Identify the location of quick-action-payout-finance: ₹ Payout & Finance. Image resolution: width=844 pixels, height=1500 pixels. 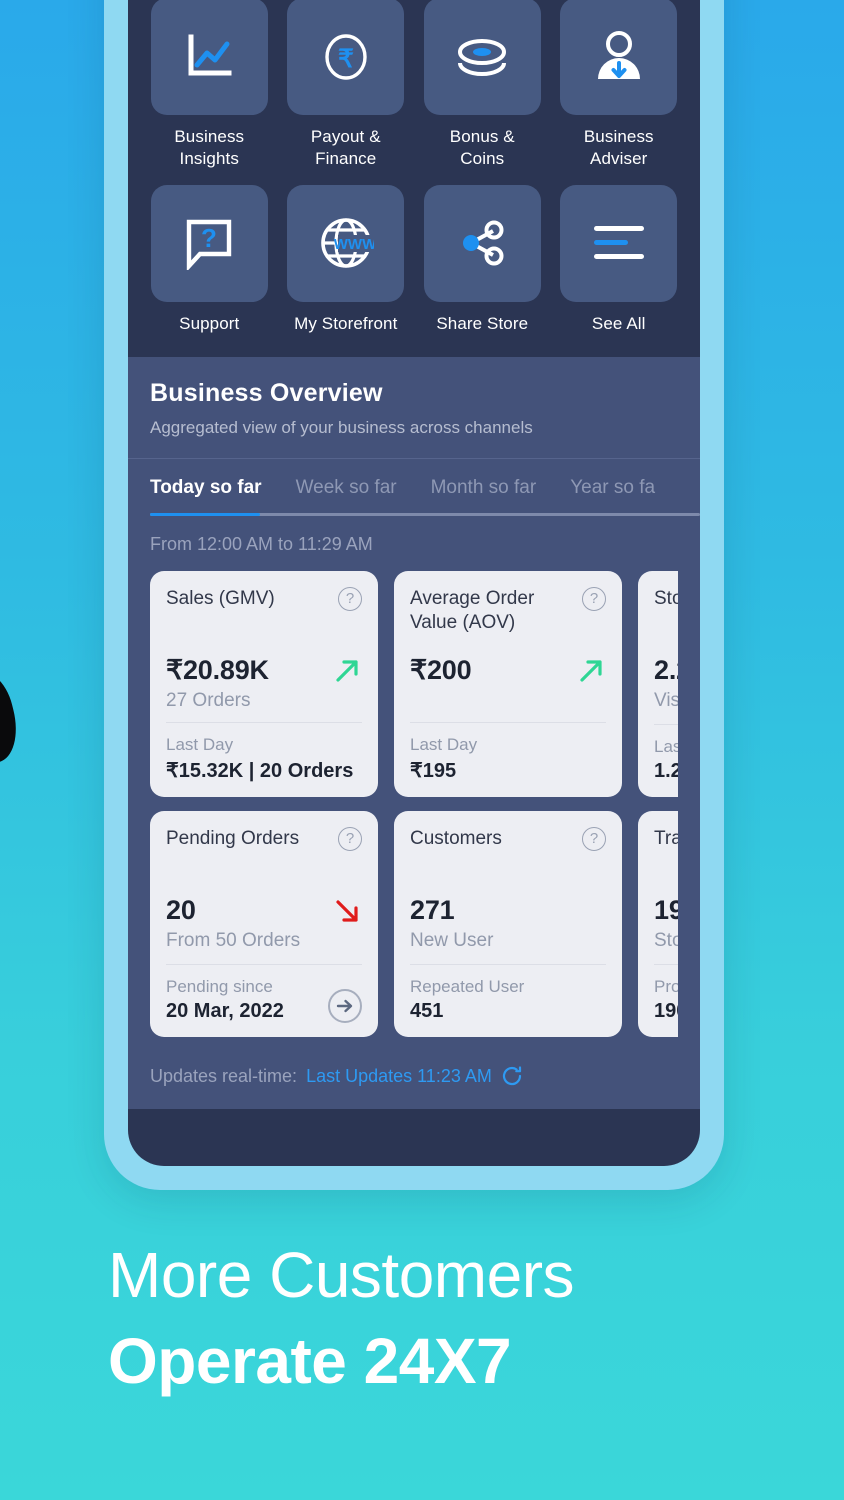
(346, 85).